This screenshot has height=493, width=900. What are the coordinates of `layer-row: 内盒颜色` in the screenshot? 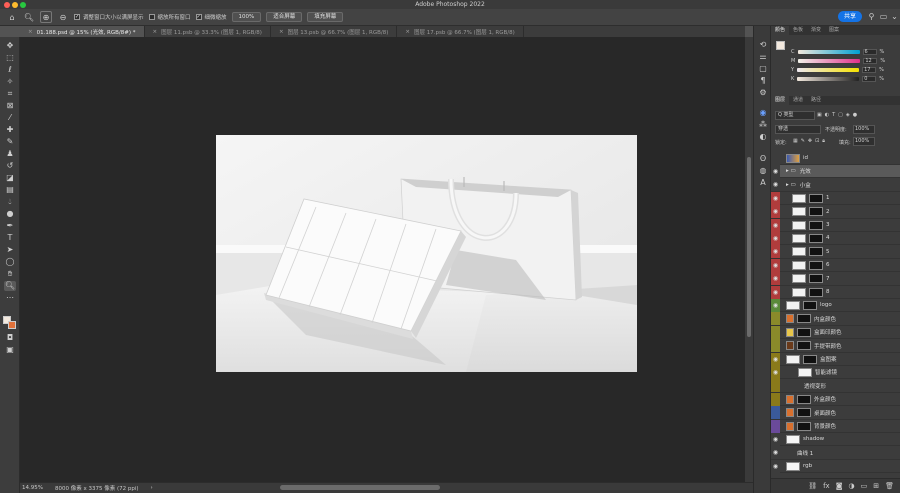 It's located at (835, 319).